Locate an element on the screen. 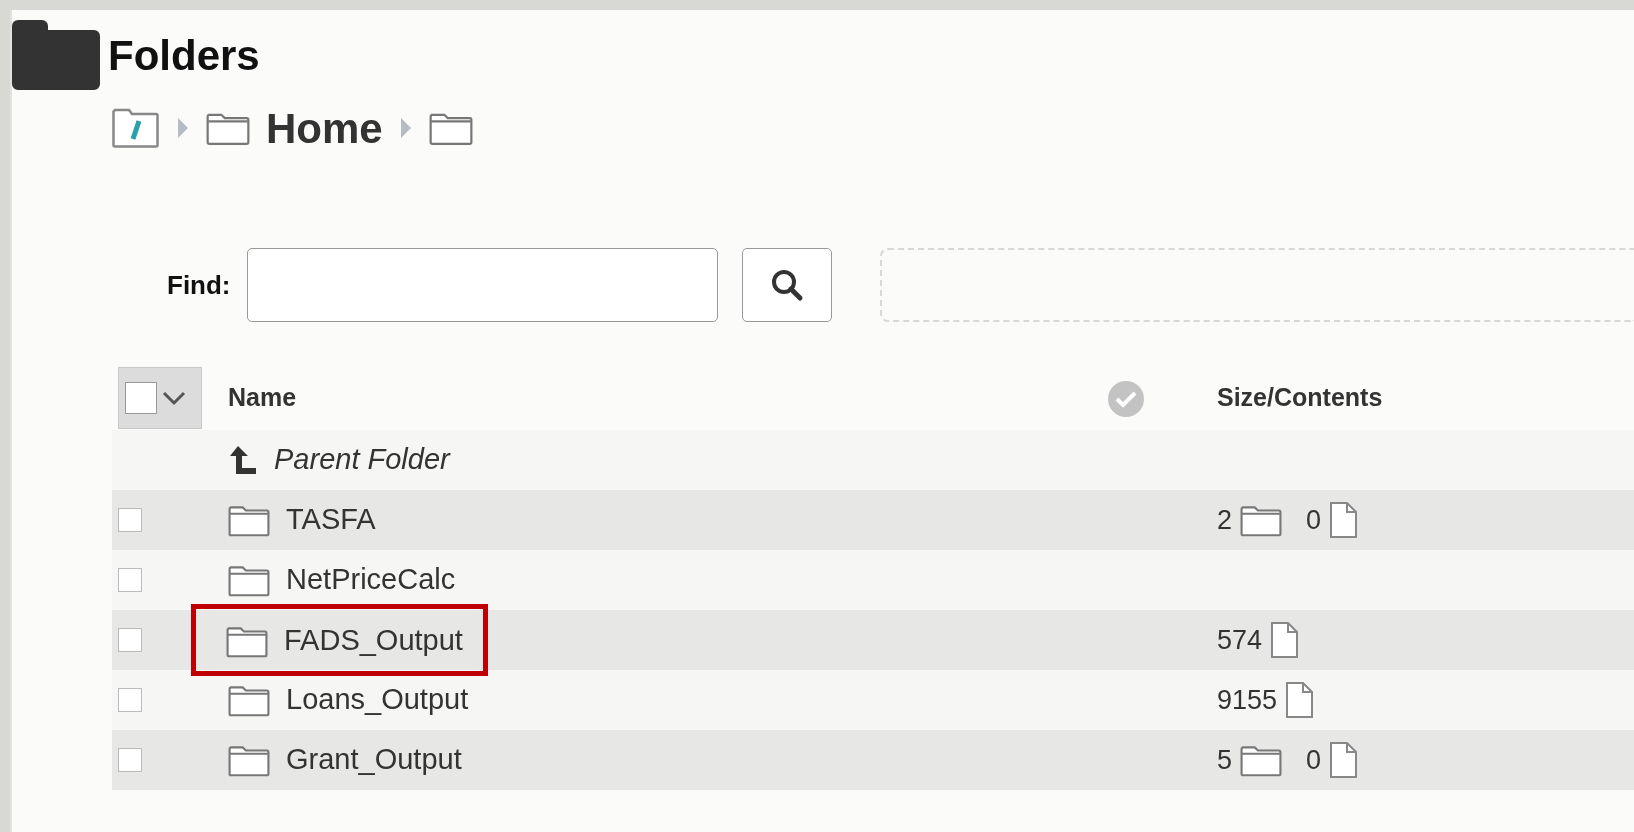 The height and width of the screenshot is (832, 1634). folder-name: Loans_Output is located at coordinates (377, 700).